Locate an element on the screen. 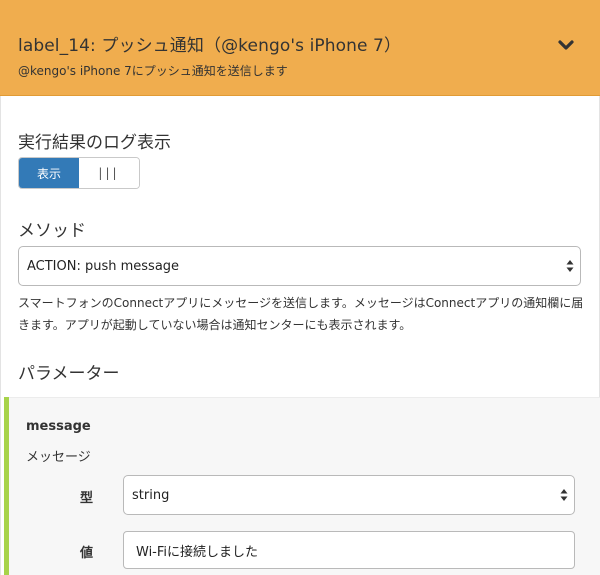  log-display-toggle: 表示 ||| is located at coordinates (79, 173).